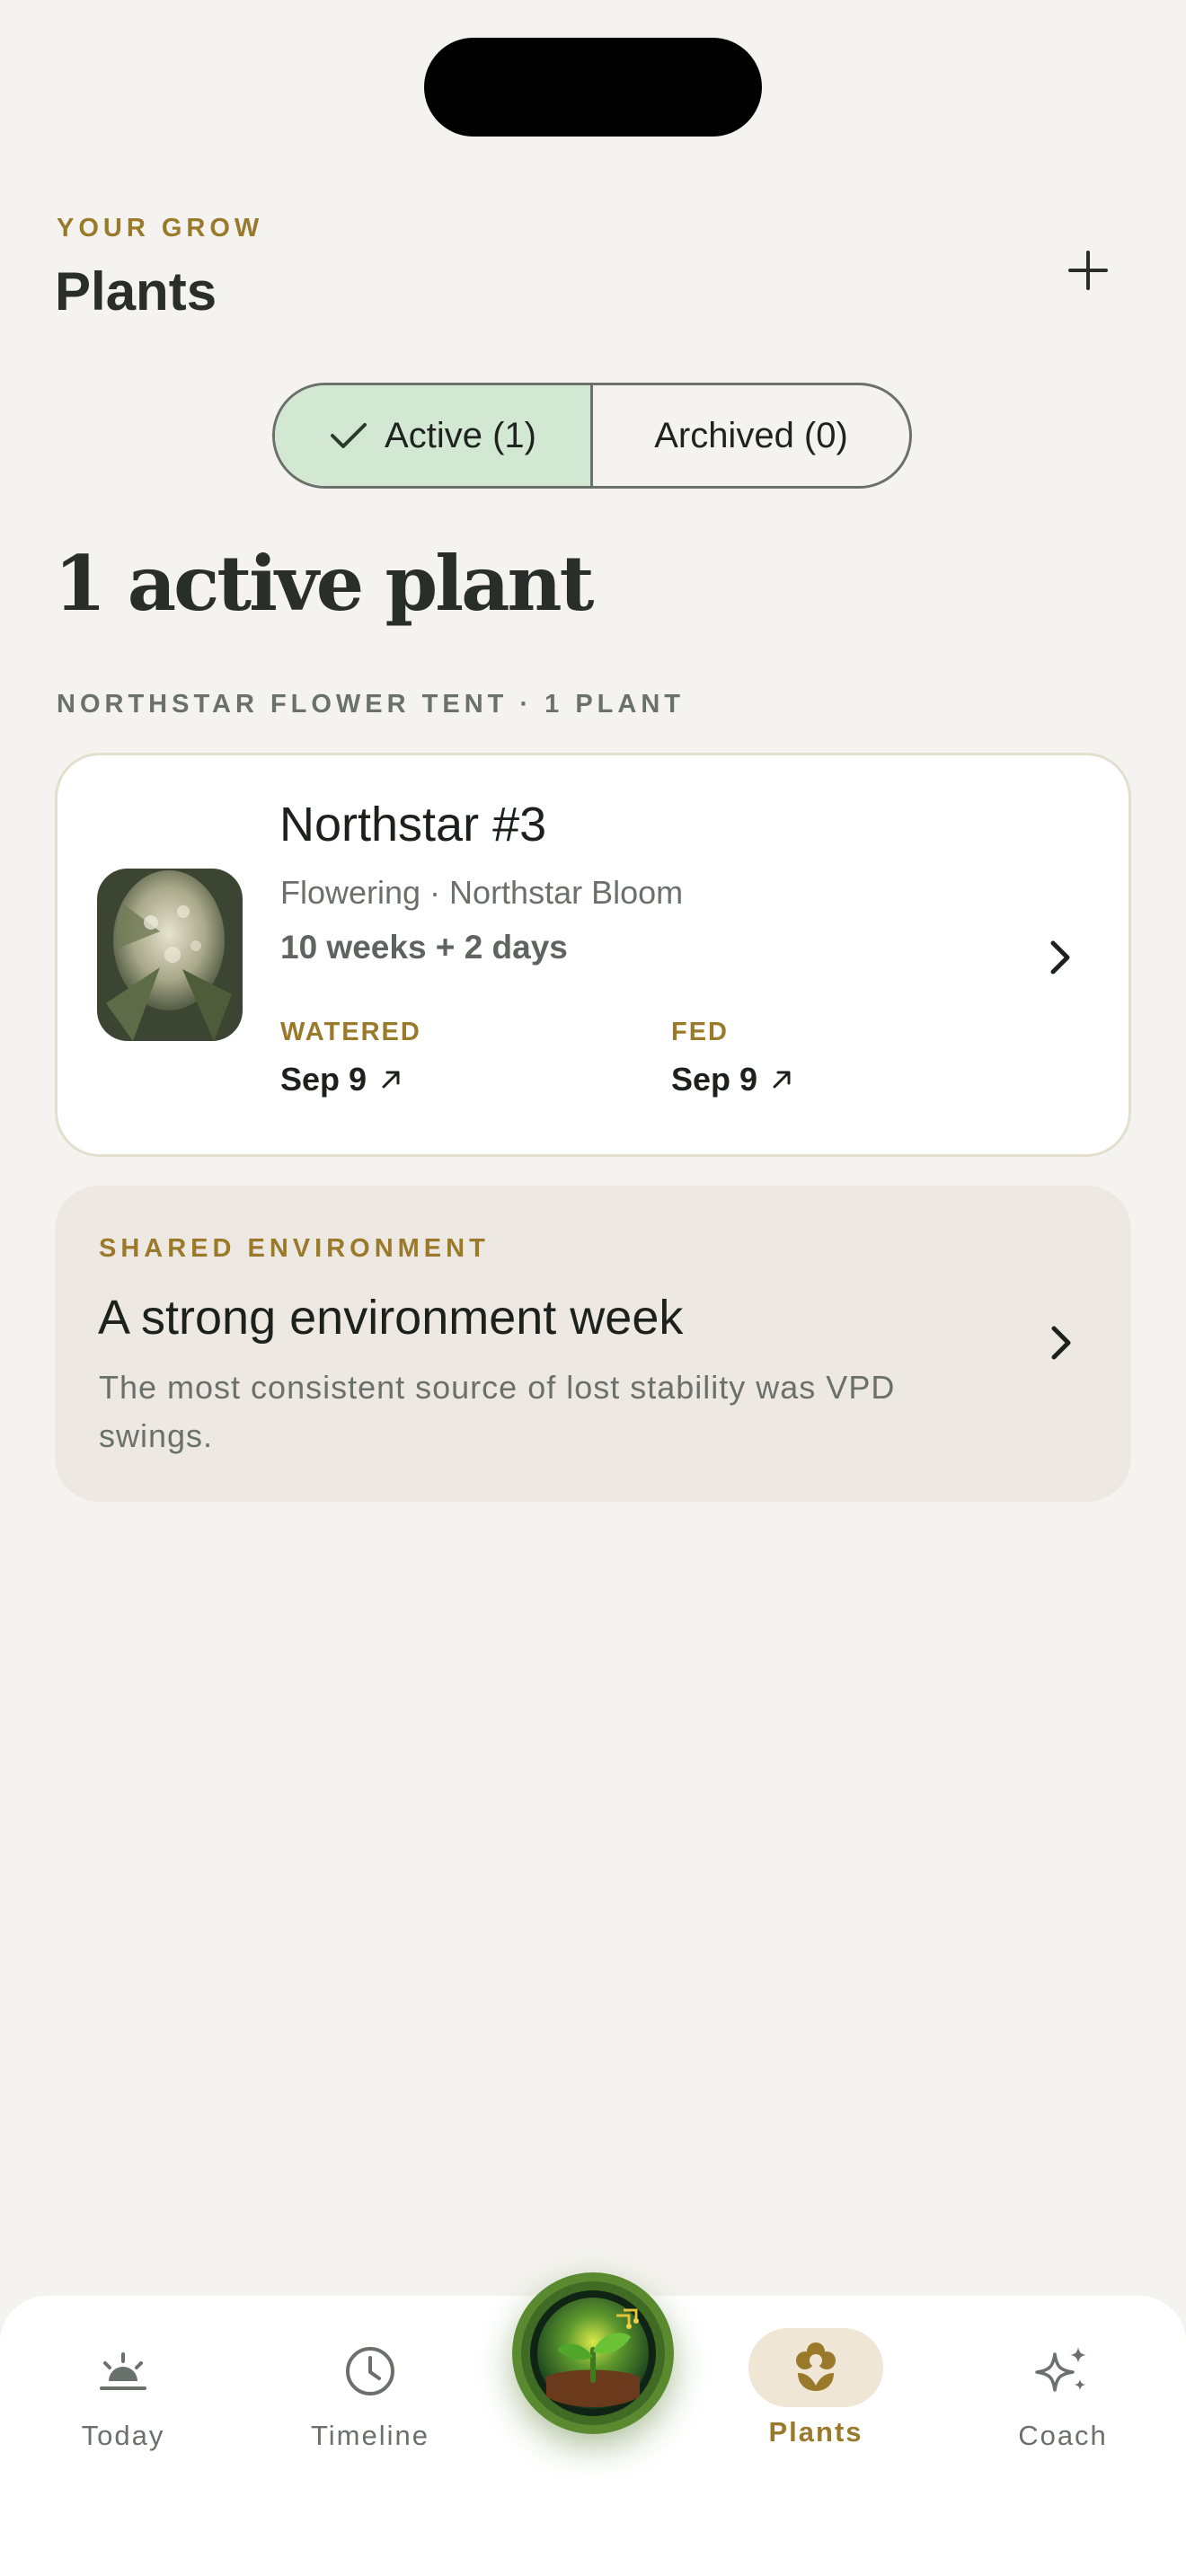 The image size is (1186, 2576). I want to click on flower-icon, so click(815, 2367).